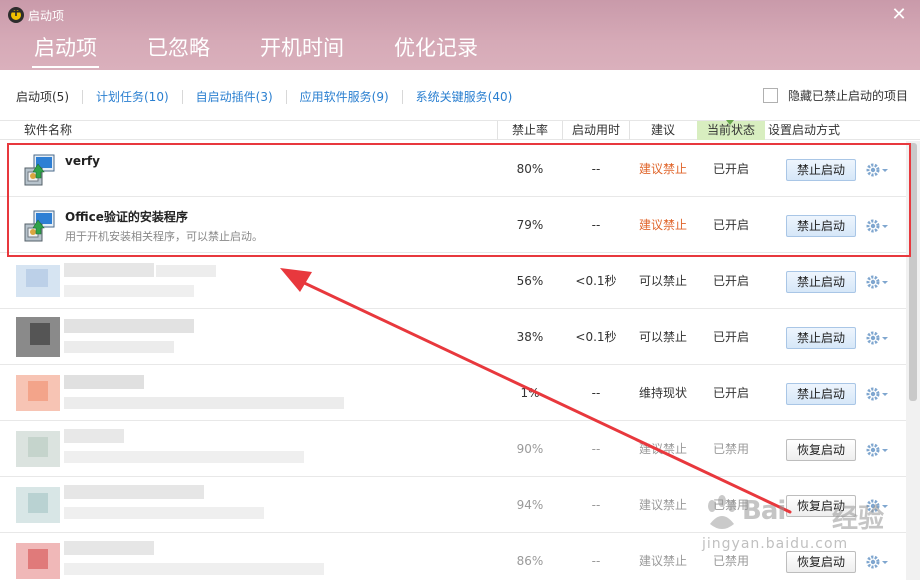 Image resolution: width=920 pixels, height=580 pixels. I want to click on col-header-name: 软件名称, so click(64, 130).